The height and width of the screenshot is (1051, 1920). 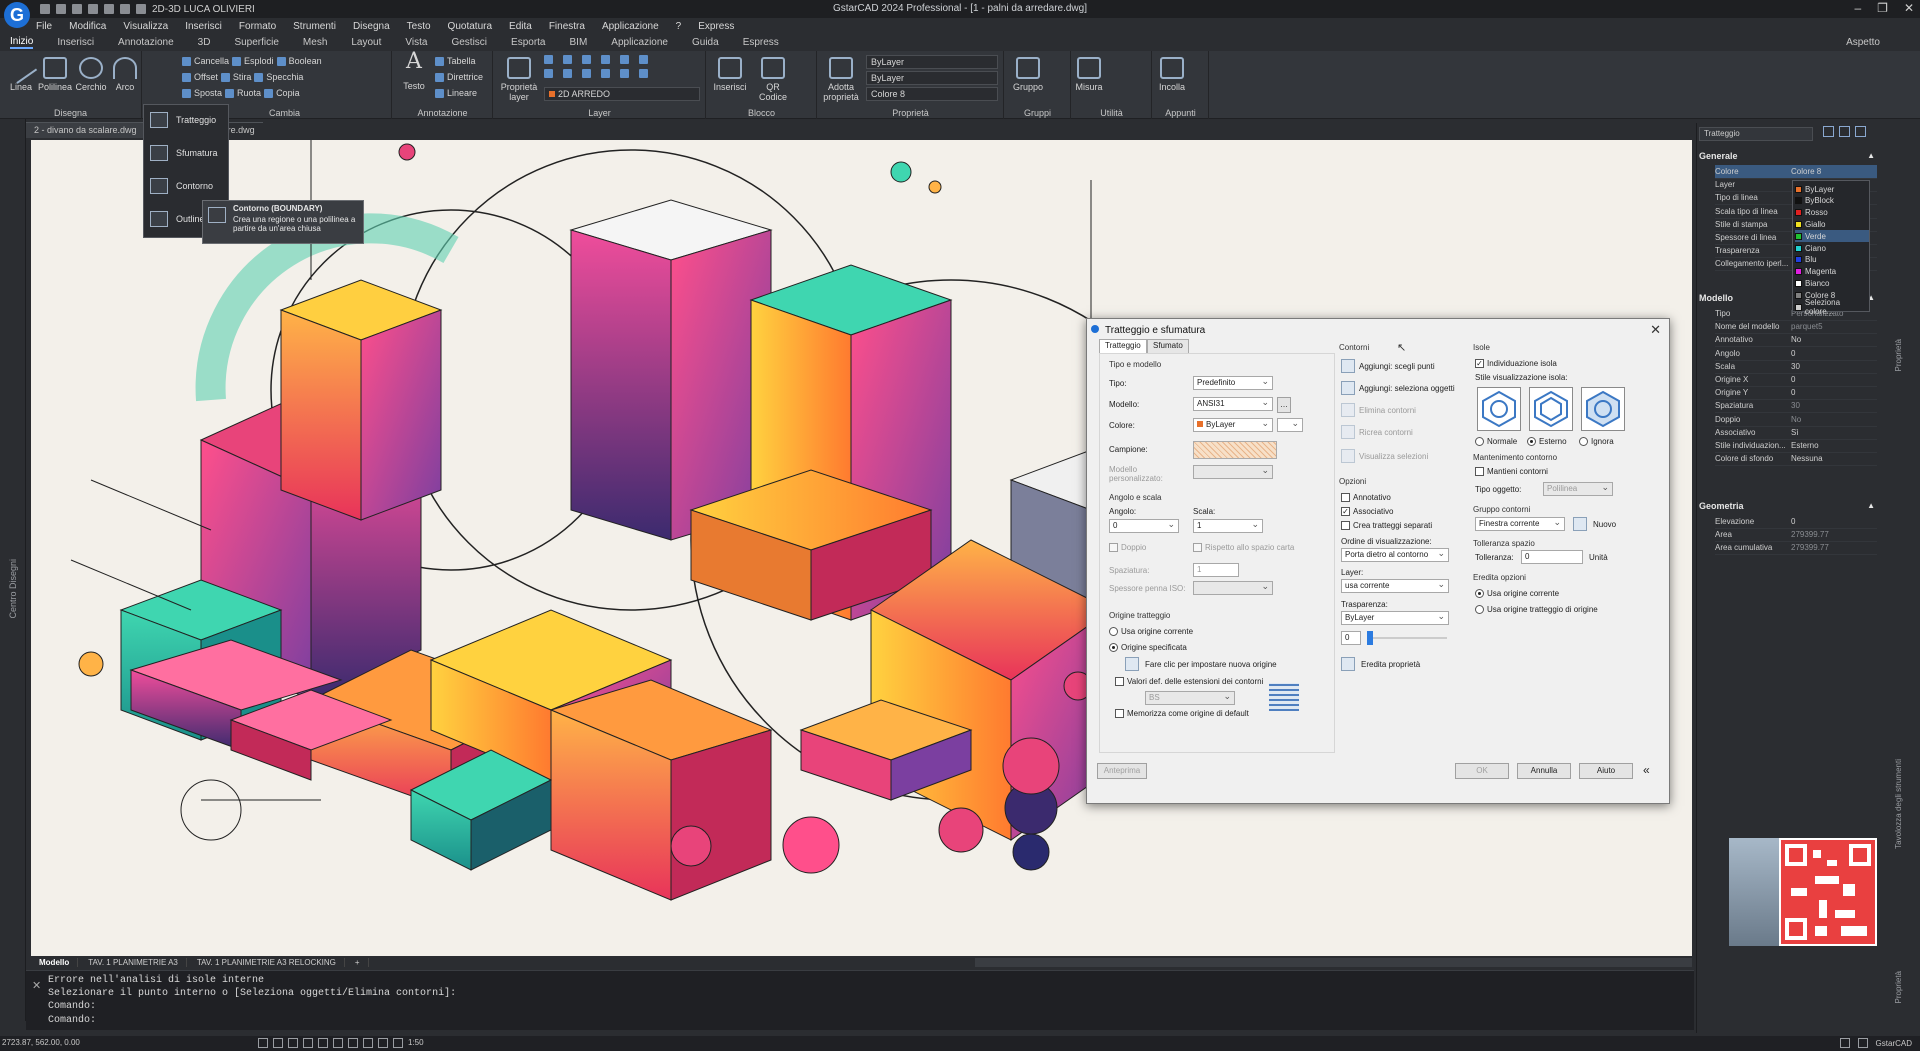 What do you see at coordinates (1756, 134) in the screenshot?
I see `object-type-selector: Tratteggio` at bounding box center [1756, 134].